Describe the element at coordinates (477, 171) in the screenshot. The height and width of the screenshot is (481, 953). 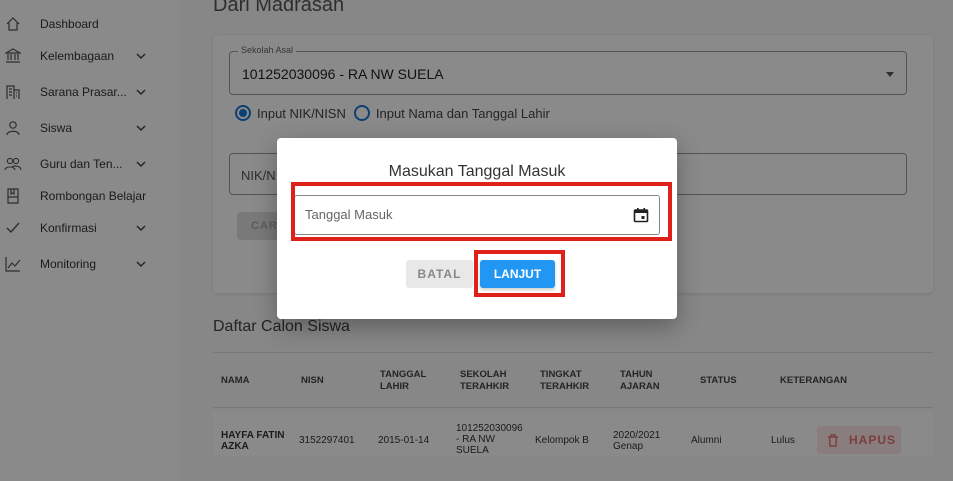
I see `dialog-title: Masukan Tanggal Masuk` at that location.